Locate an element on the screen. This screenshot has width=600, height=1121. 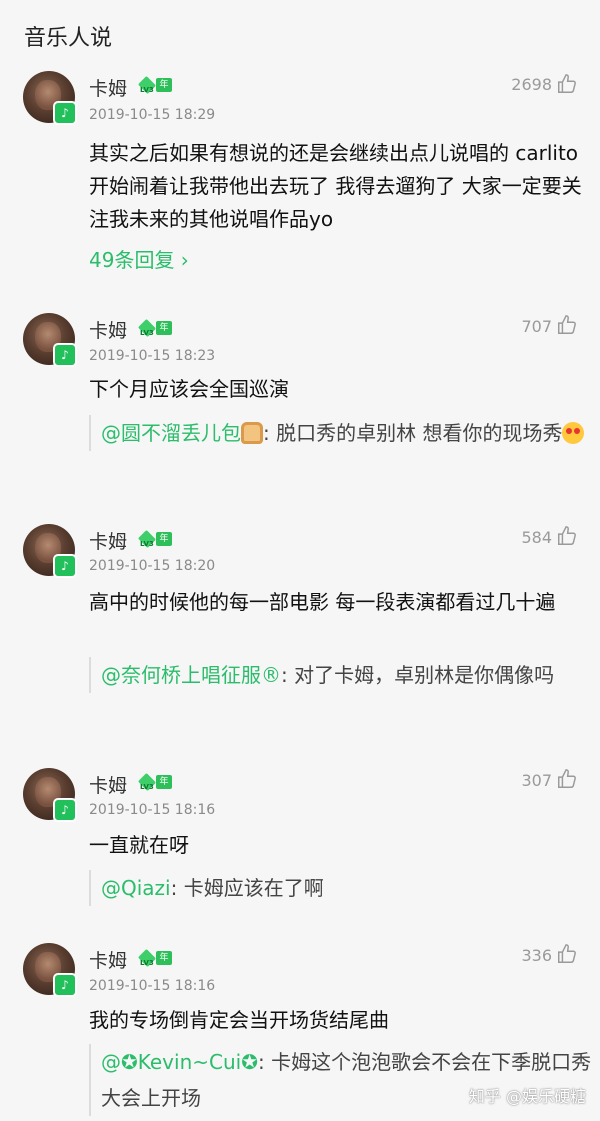
mention-link: @奈何桥上唱征服® is located at coordinates (191, 675).